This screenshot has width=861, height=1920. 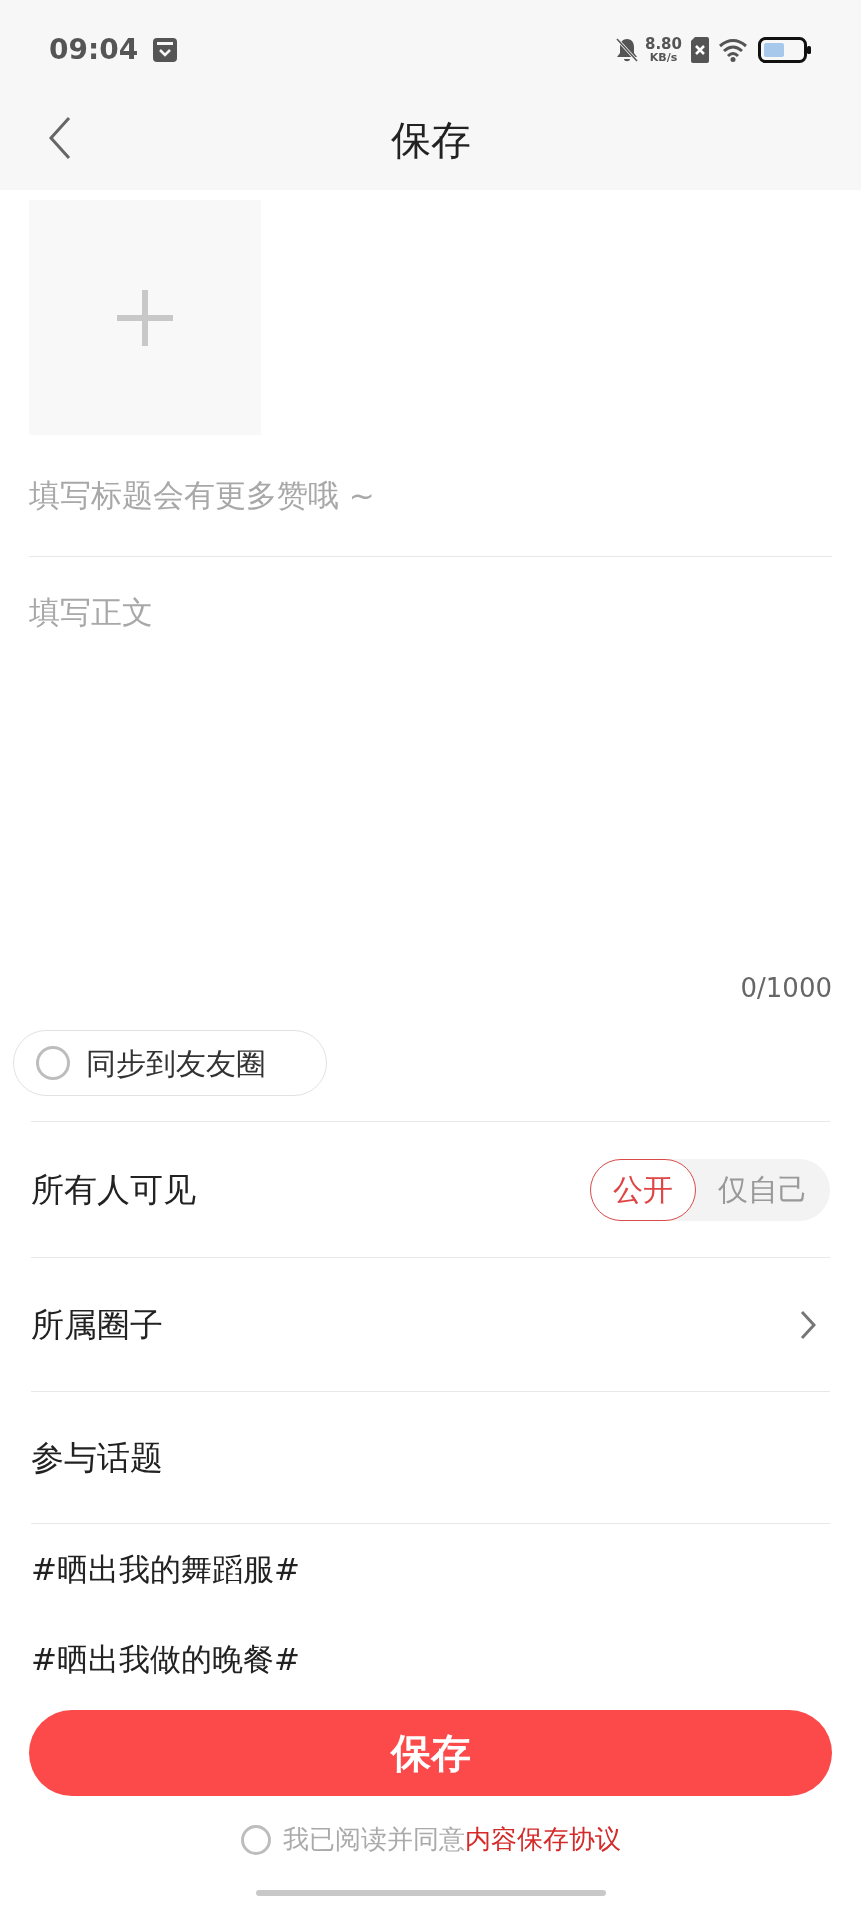 I want to click on page-title: 保存, so click(x=430, y=140).